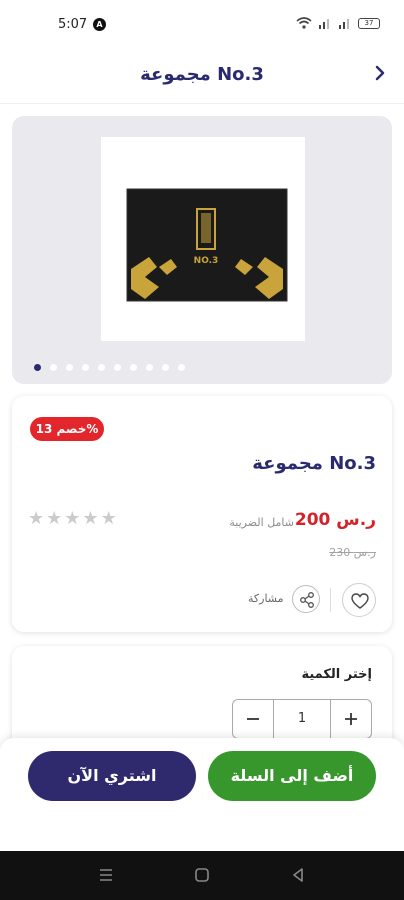 The image size is (404, 900). Describe the element at coordinates (304, 23) in the screenshot. I see `wifi-icon` at that location.